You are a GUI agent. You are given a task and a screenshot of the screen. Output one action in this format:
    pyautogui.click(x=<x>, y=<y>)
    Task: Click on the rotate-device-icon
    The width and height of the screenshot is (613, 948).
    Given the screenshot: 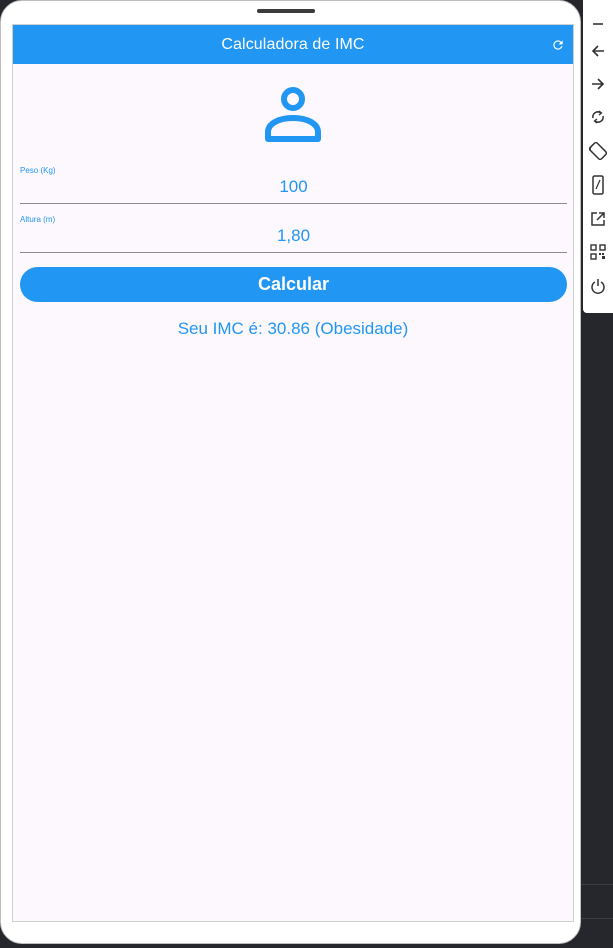 What is the action you would take?
    pyautogui.click(x=598, y=151)
    